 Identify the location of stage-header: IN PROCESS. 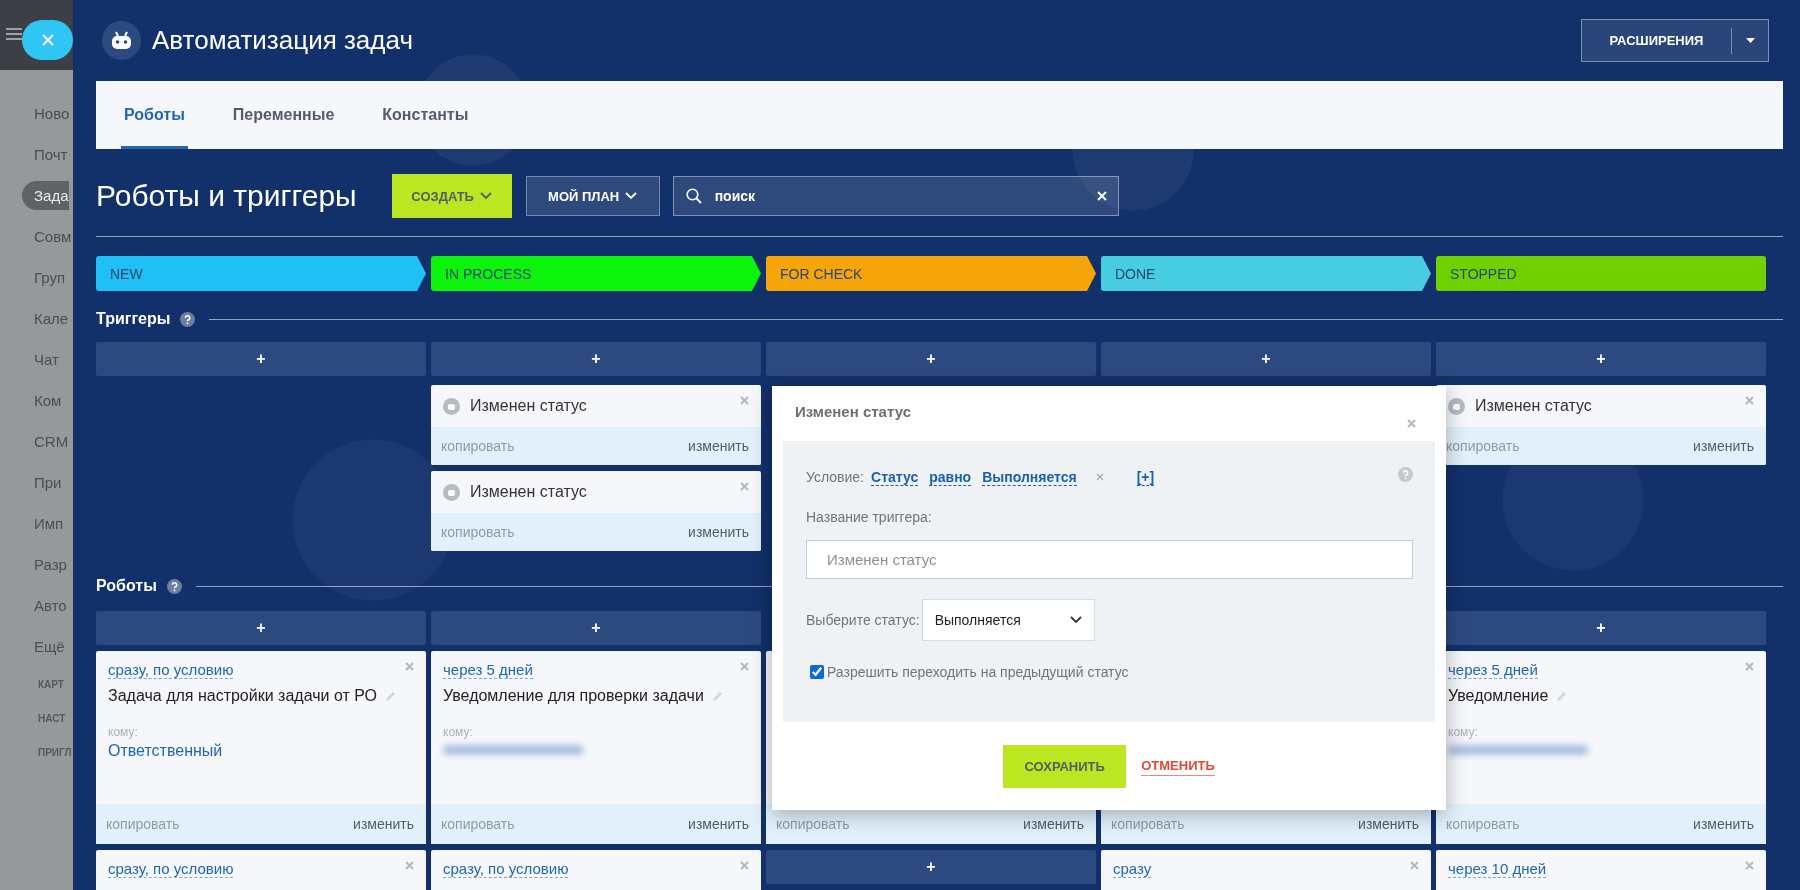
(596, 273).